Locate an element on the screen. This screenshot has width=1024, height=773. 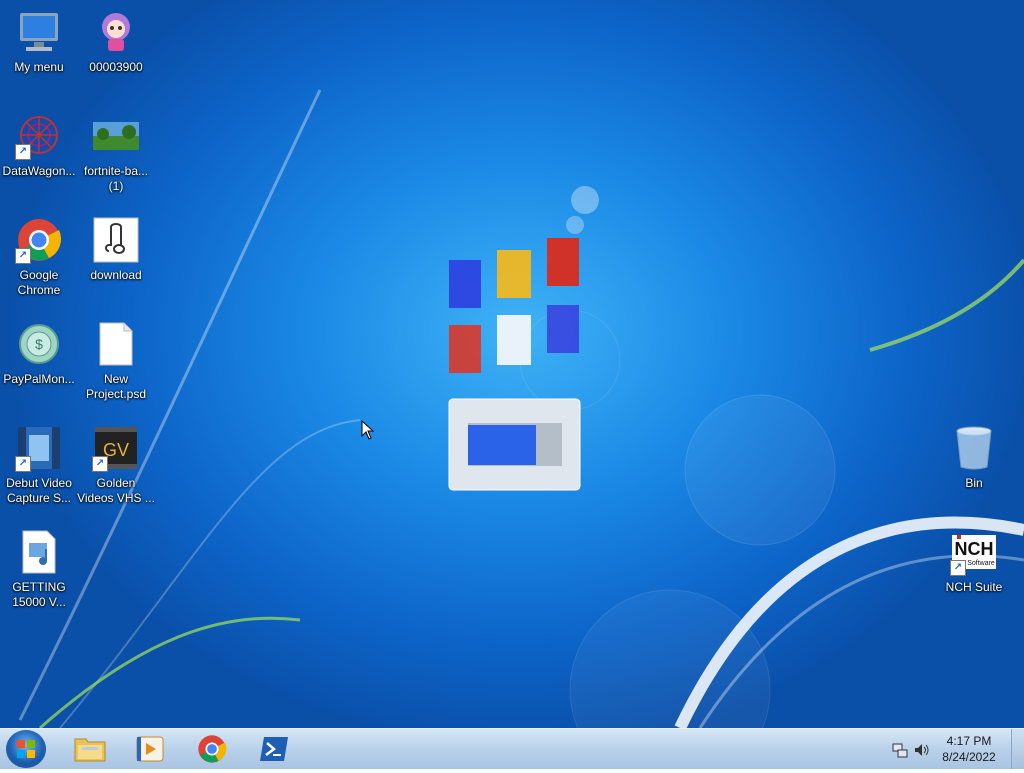
blank-file-icon is located at coordinates (116, 344).